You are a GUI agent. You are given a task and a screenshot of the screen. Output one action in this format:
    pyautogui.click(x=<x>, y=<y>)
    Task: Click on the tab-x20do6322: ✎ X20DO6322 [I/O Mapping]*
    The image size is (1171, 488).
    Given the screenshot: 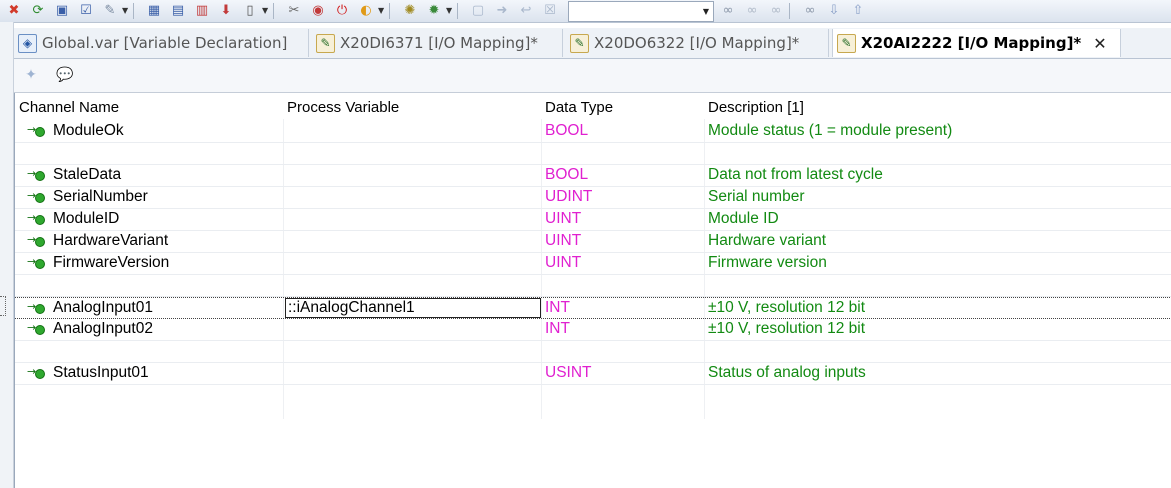 What is the action you would take?
    pyautogui.click(x=699, y=43)
    